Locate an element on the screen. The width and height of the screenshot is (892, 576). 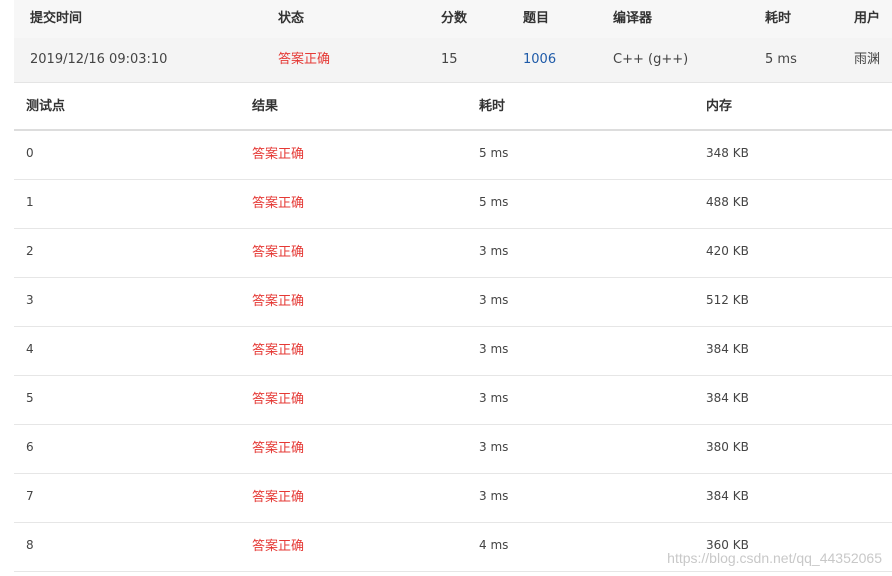
testcase-memory: 420 KB is located at coordinates (727, 251).